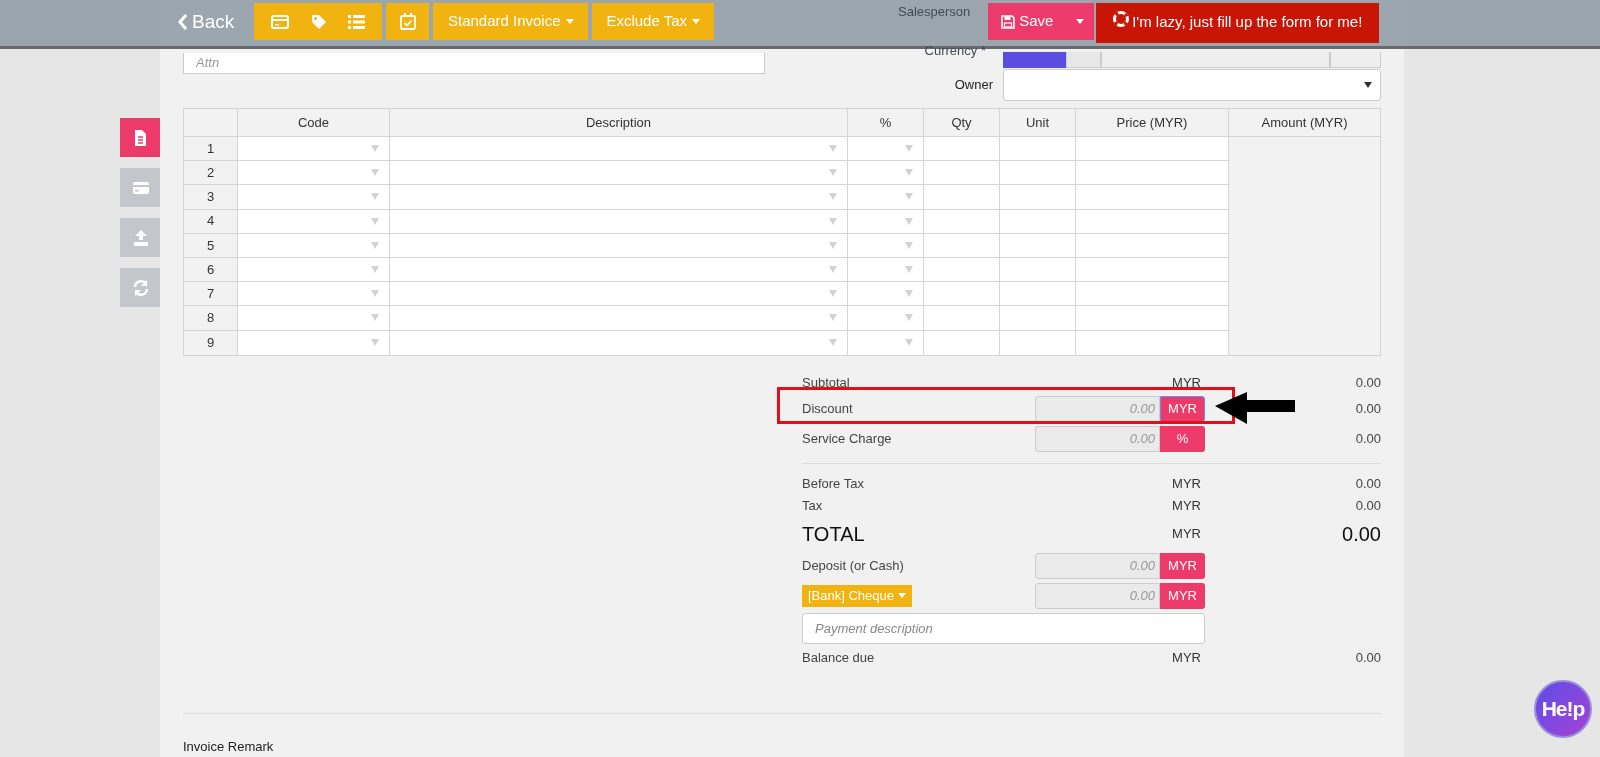  I want to click on save-menu-button, so click(1080, 21).